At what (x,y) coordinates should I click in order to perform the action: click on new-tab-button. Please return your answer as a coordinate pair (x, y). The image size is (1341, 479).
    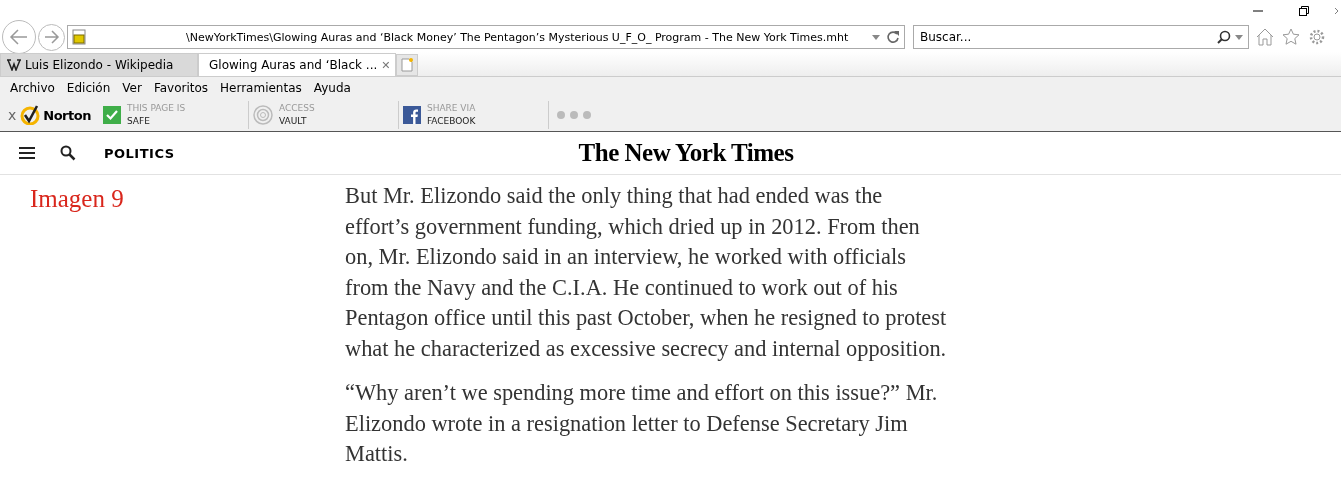
    Looking at the image, I should click on (407, 65).